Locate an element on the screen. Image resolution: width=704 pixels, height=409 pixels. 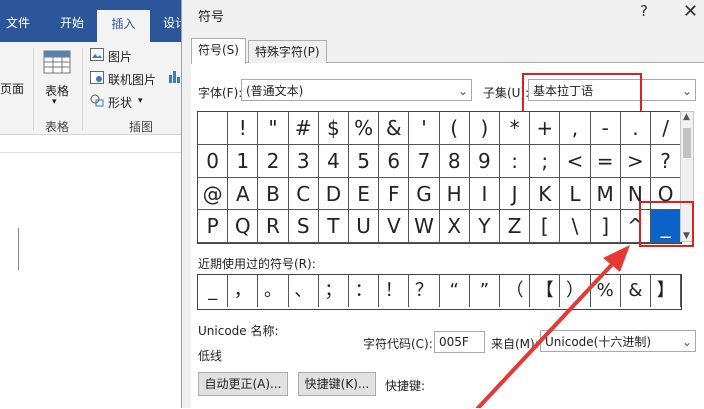
symbol-cell: W is located at coordinates (424, 226).